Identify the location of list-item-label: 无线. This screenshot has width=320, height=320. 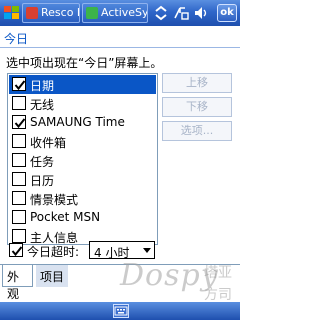
(42, 105).